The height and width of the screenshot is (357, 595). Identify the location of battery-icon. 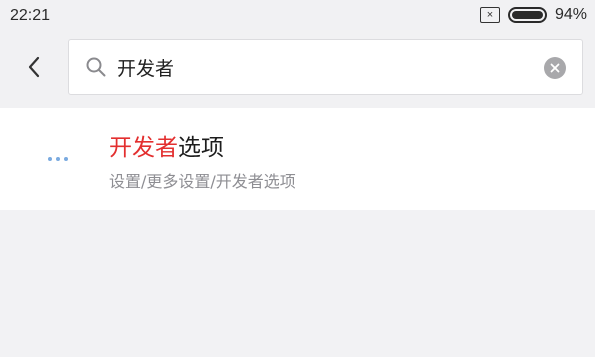
(527, 15).